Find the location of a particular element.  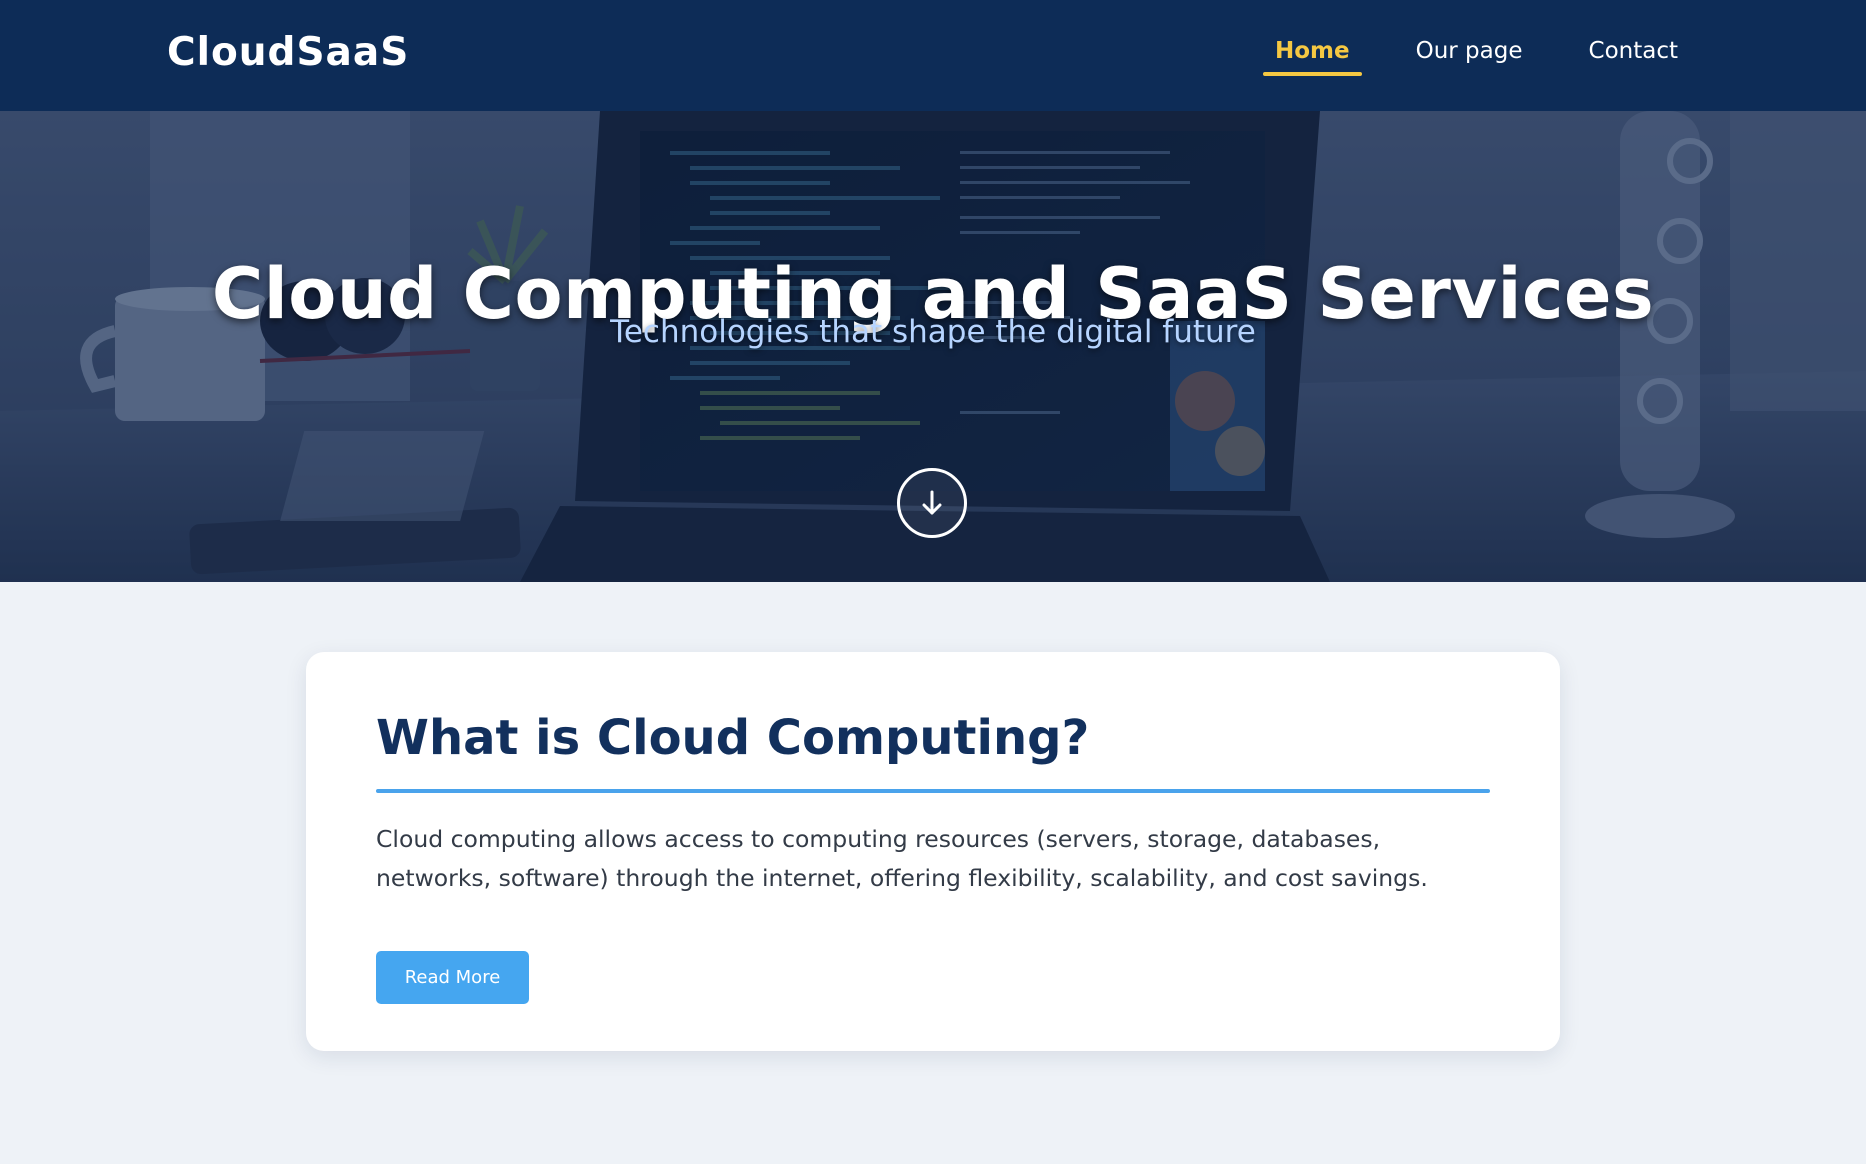

card-title: What is Cloud Computing? is located at coordinates (733, 738).